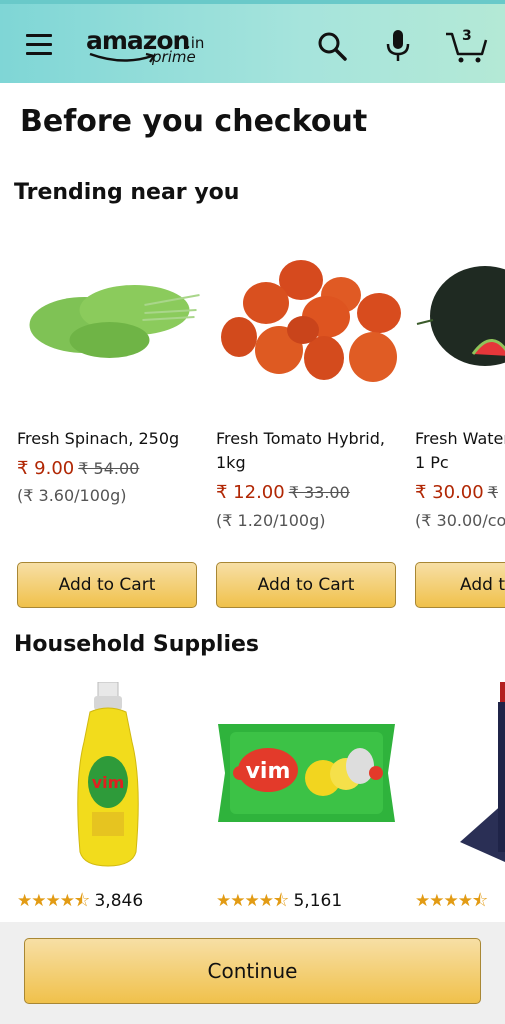  I want to click on product-mrp: ₹, so click(492, 492).